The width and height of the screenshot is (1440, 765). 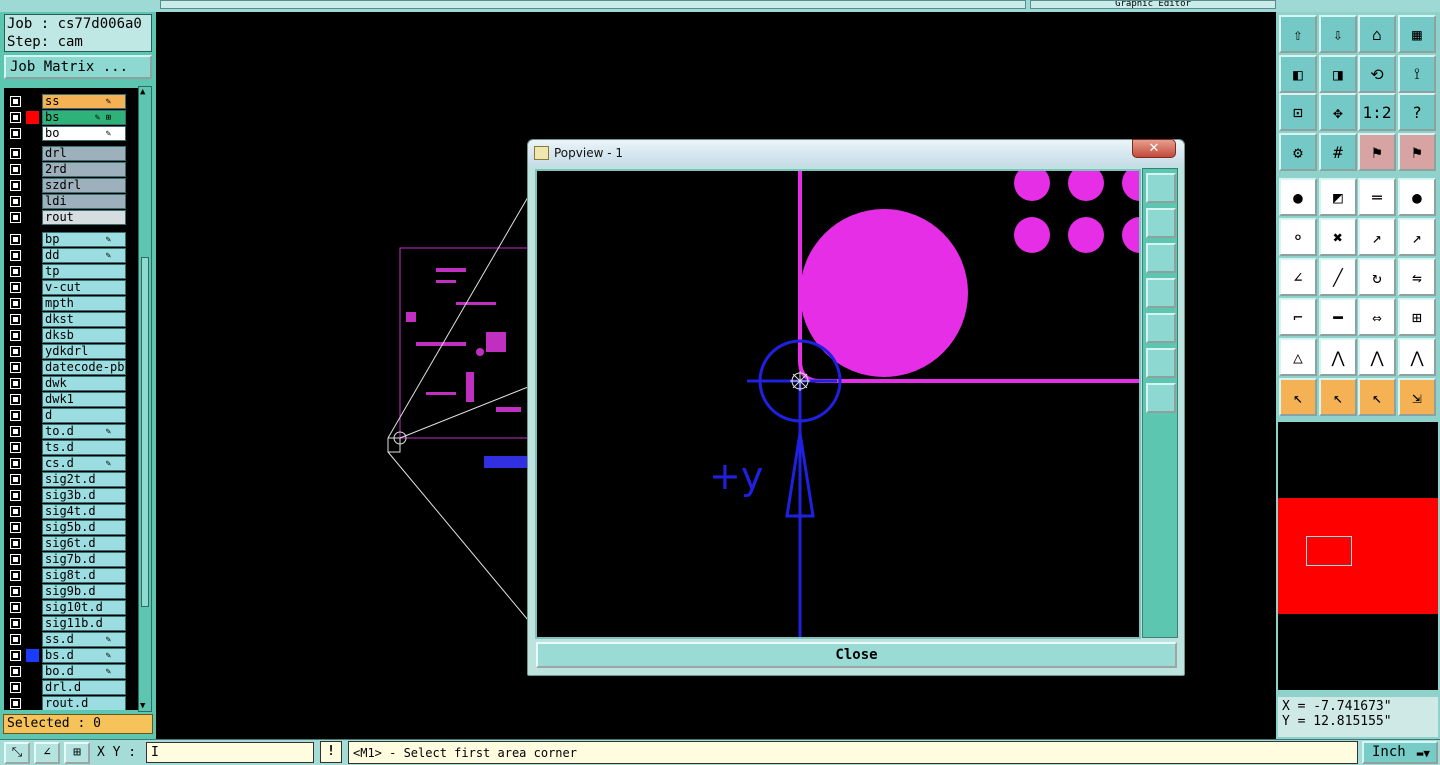 What do you see at coordinates (84, 639) in the screenshot?
I see `layer-name: ss.d ✎` at bounding box center [84, 639].